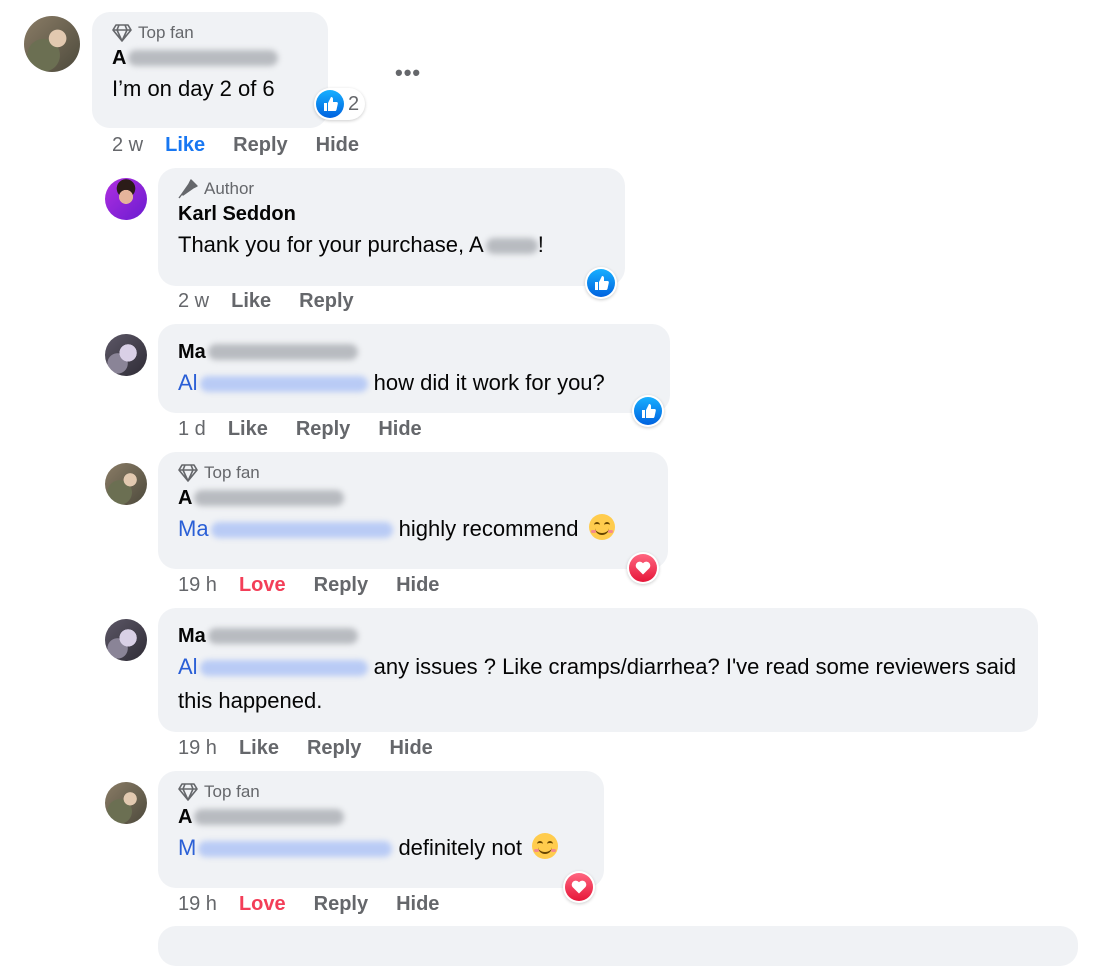 The height and width of the screenshot is (966, 1098). What do you see at coordinates (391, 382) in the screenshot?
I see `comment-text: Al how did it work for you?` at bounding box center [391, 382].